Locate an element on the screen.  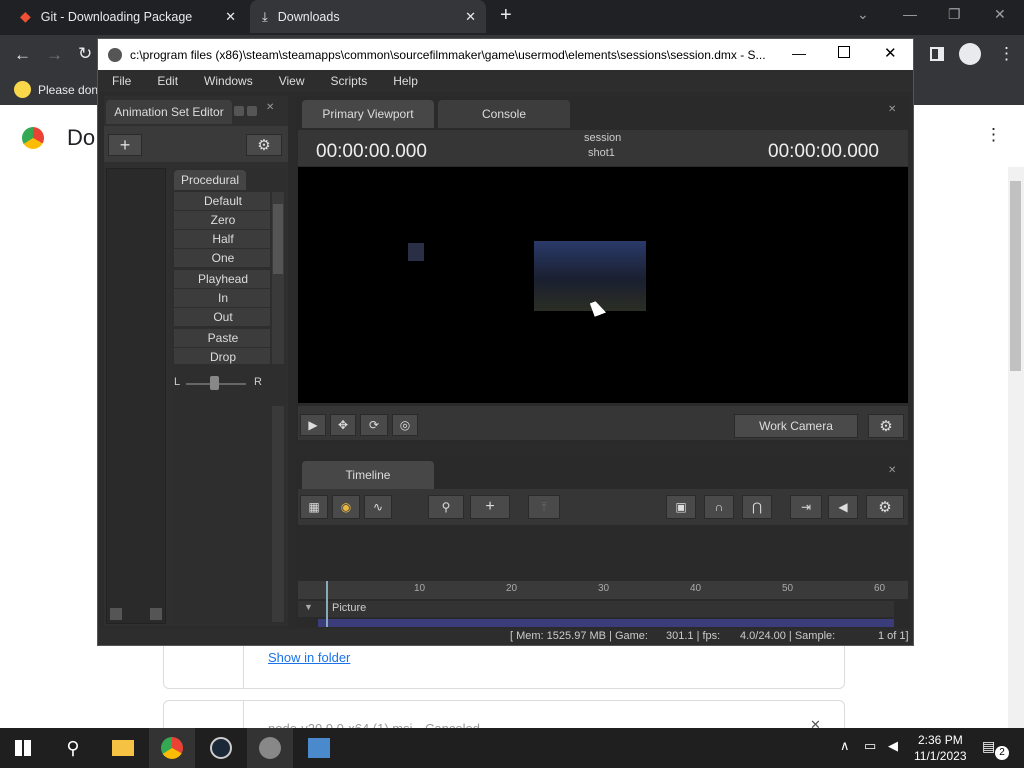
up-level-icon: ⤒ is located at coordinates (544, 507).